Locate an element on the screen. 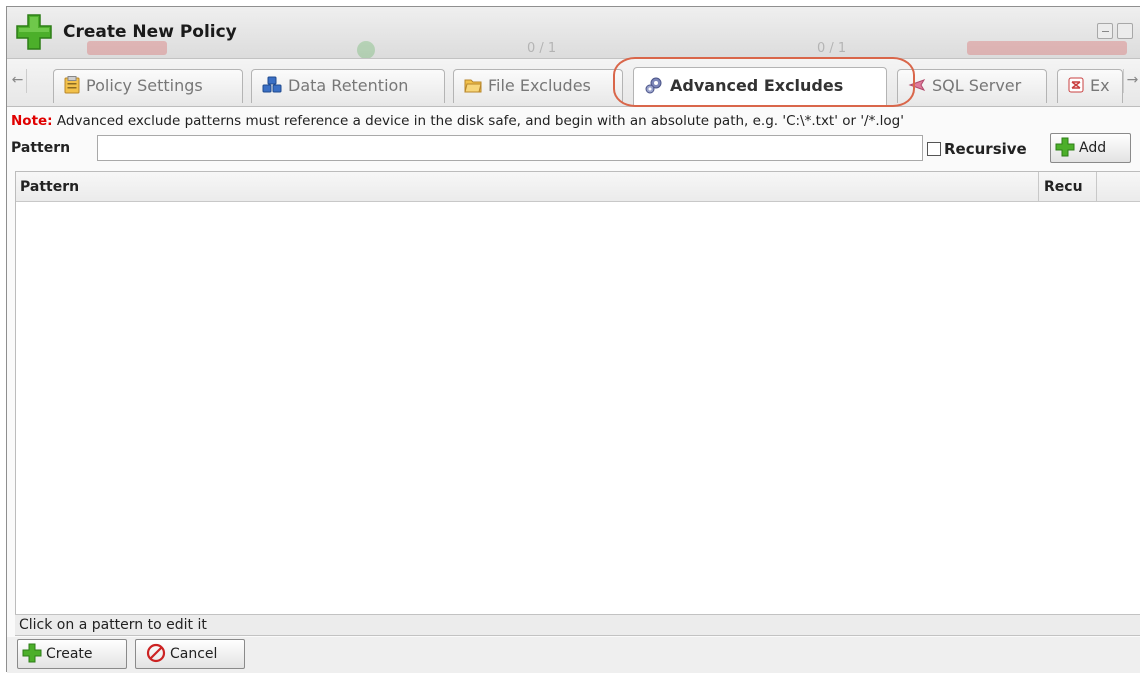  pattern-label: Pattern is located at coordinates (41, 148).